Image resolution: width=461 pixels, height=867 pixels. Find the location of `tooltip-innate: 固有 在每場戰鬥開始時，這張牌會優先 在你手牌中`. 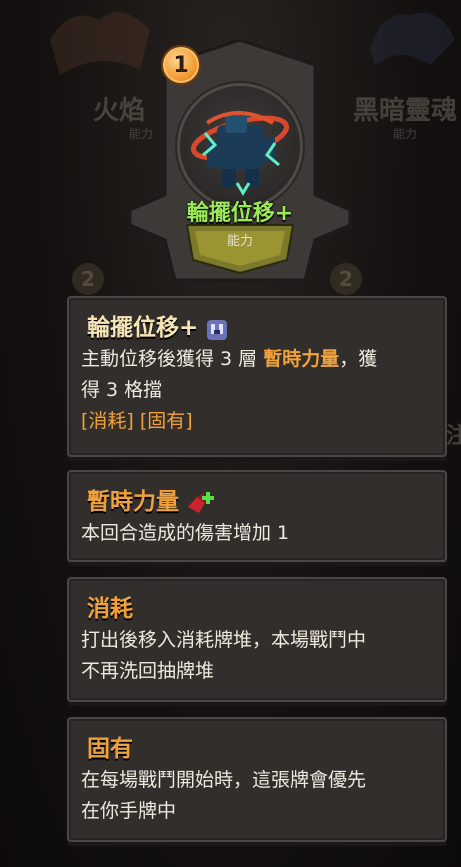

tooltip-innate: 固有 在每場戰鬥開始時，這張牌會優先 在你手牌中 is located at coordinates (257, 779).